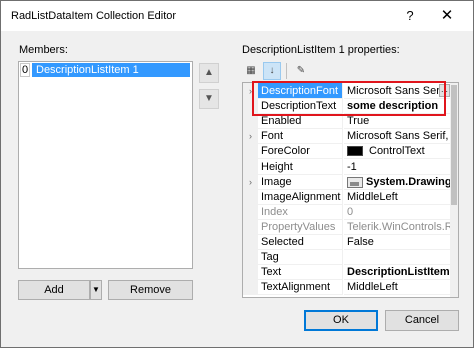  What do you see at coordinates (94, 16) in the screenshot?
I see `window-title: RadListDataItem Collection Editor` at bounding box center [94, 16].